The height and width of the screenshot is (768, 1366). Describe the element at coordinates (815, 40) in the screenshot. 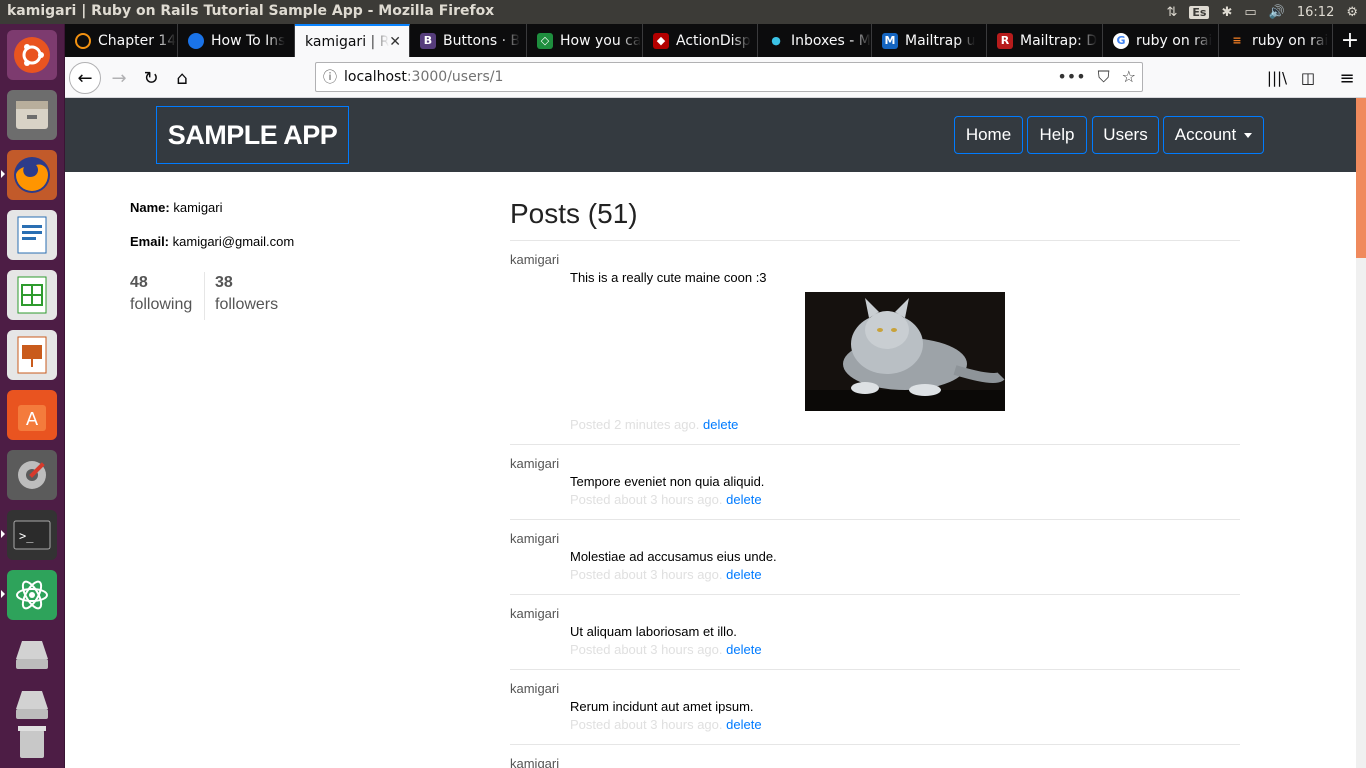

I see `tab: ● Inboxes - M` at that location.